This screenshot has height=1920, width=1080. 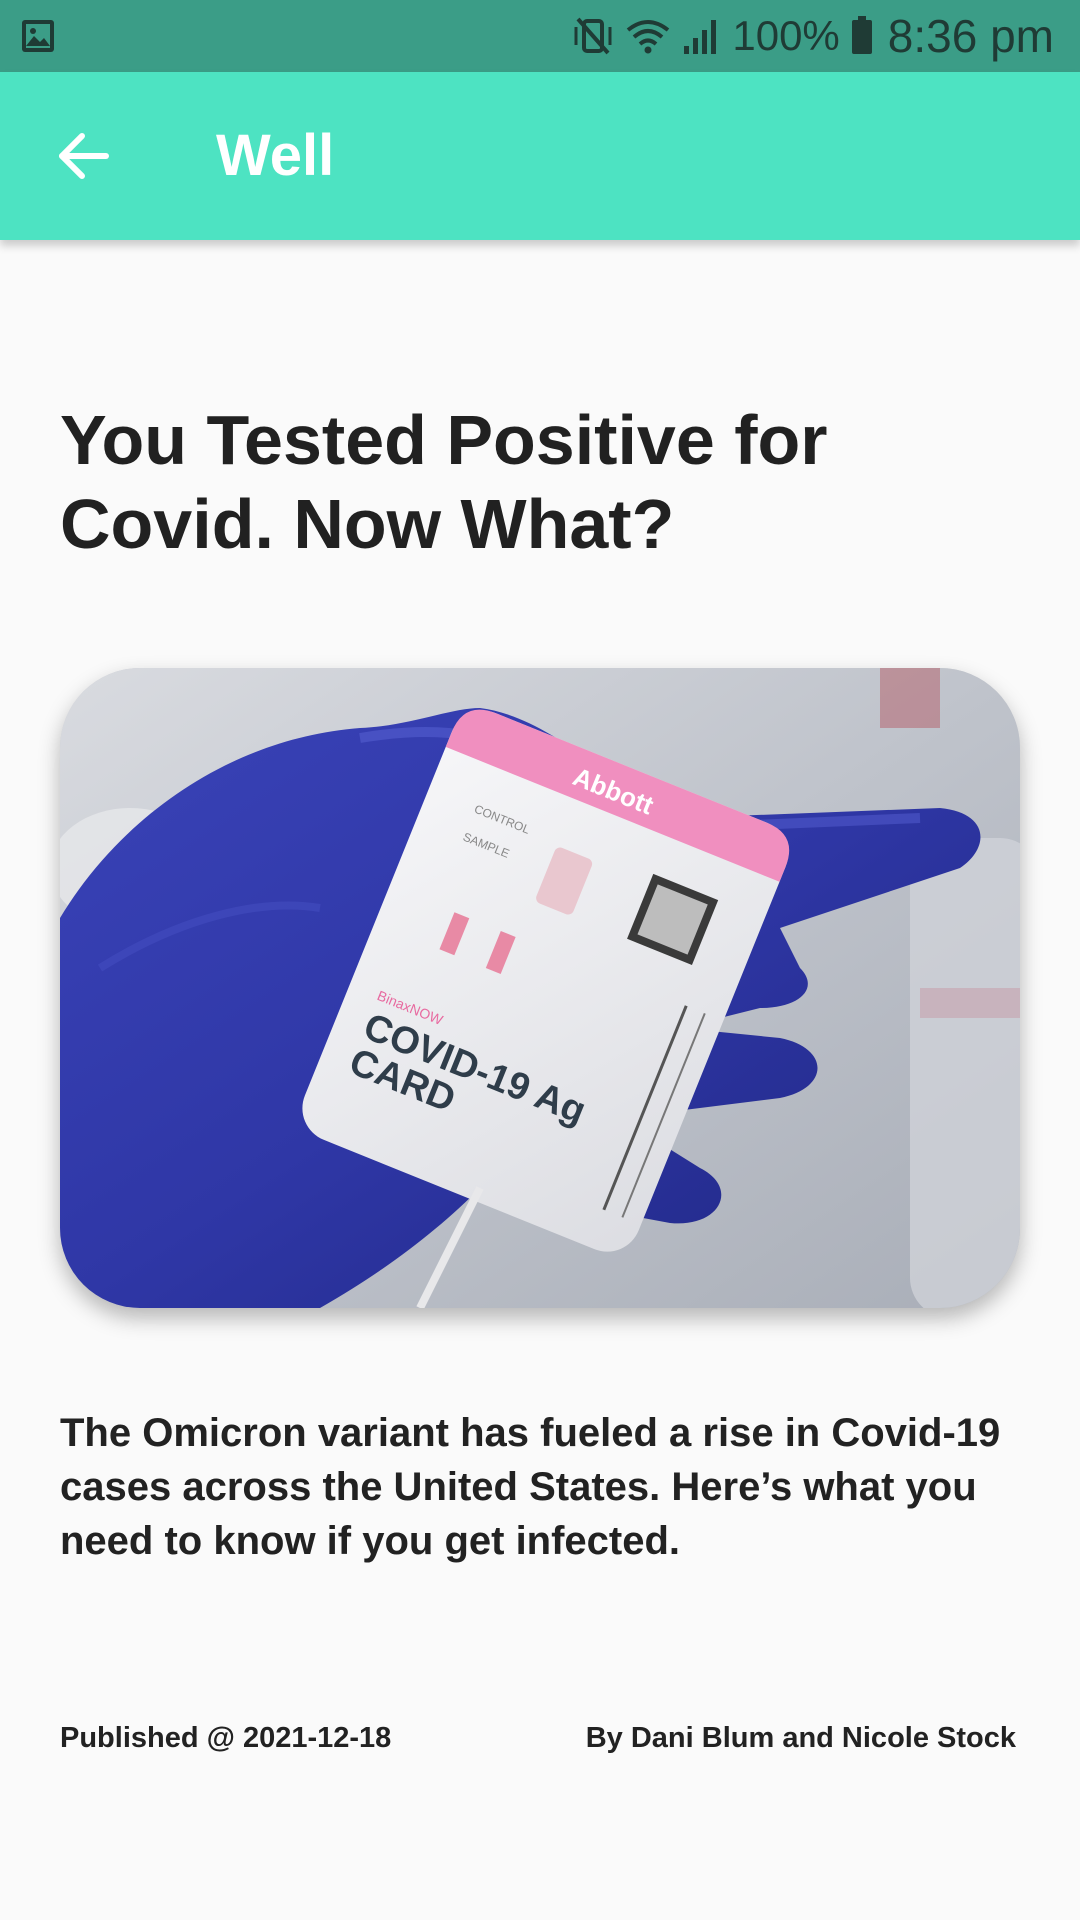 What do you see at coordinates (226, 1738) in the screenshot?
I see `published-date: Published @ 2021-12-18` at bounding box center [226, 1738].